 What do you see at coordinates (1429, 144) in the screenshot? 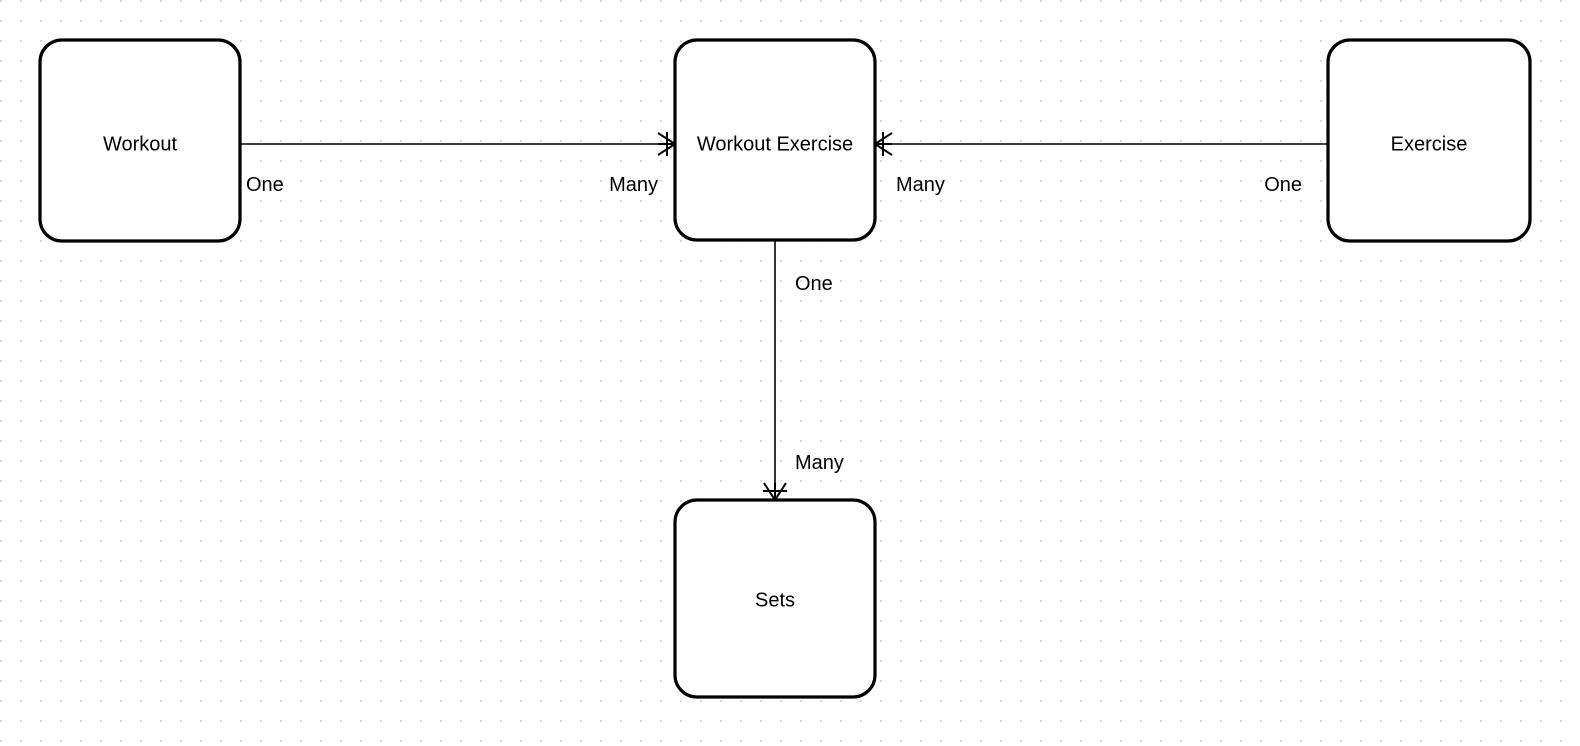
I see `entity-exercise-label: Exercise` at bounding box center [1429, 144].